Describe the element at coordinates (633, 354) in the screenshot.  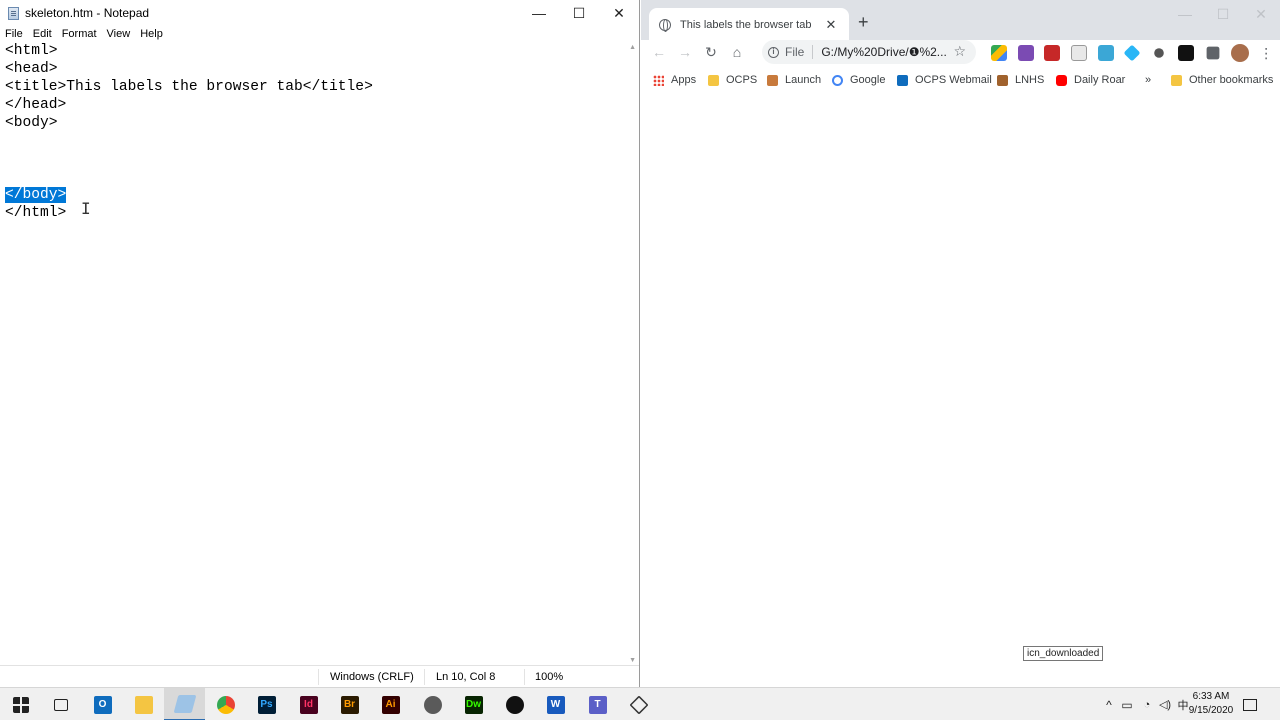
I see `vertical-scrollbar: ▲ ▼` at that location.